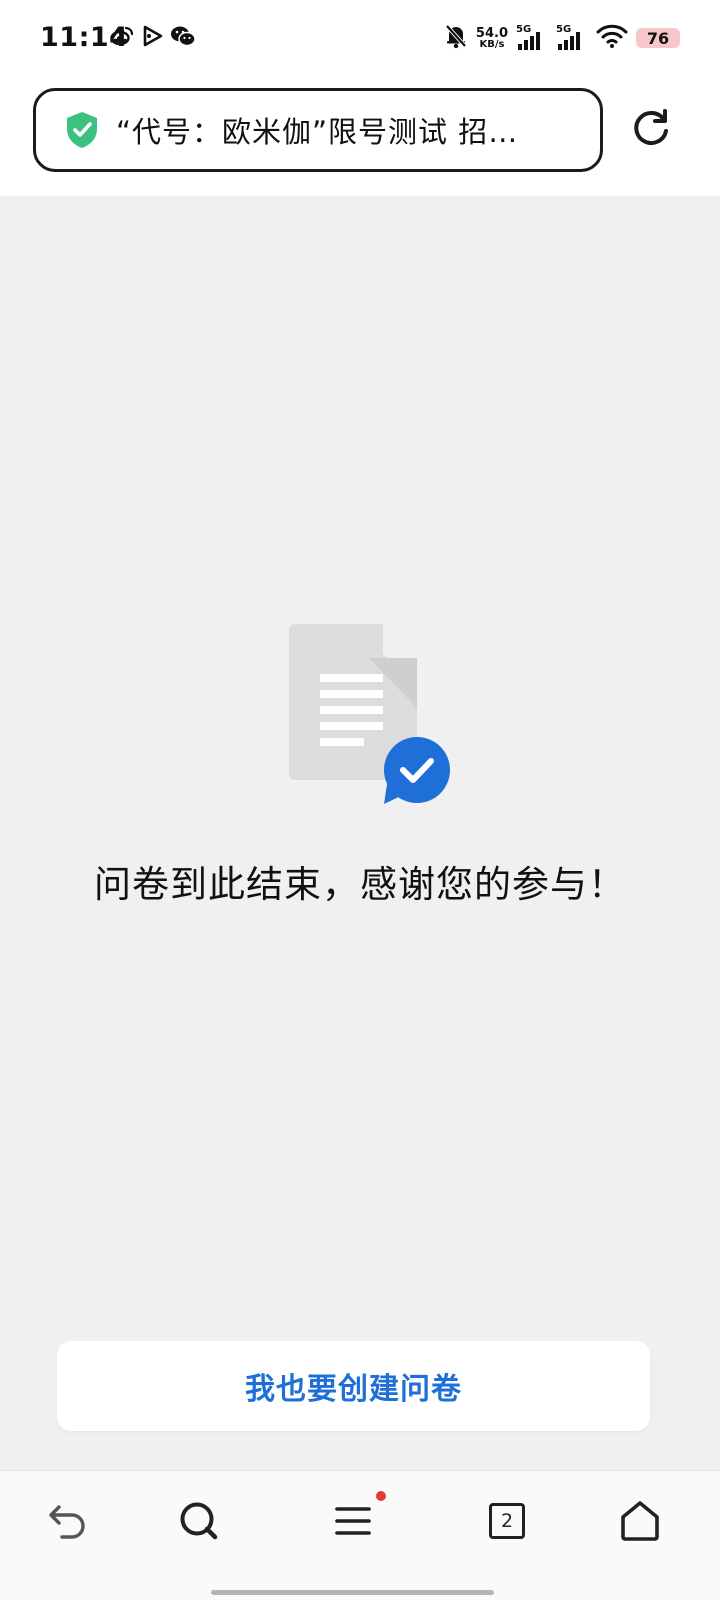  Describe the element at coordinates (372, 717) in the screenshot. I see `document-check-icon` at that location.